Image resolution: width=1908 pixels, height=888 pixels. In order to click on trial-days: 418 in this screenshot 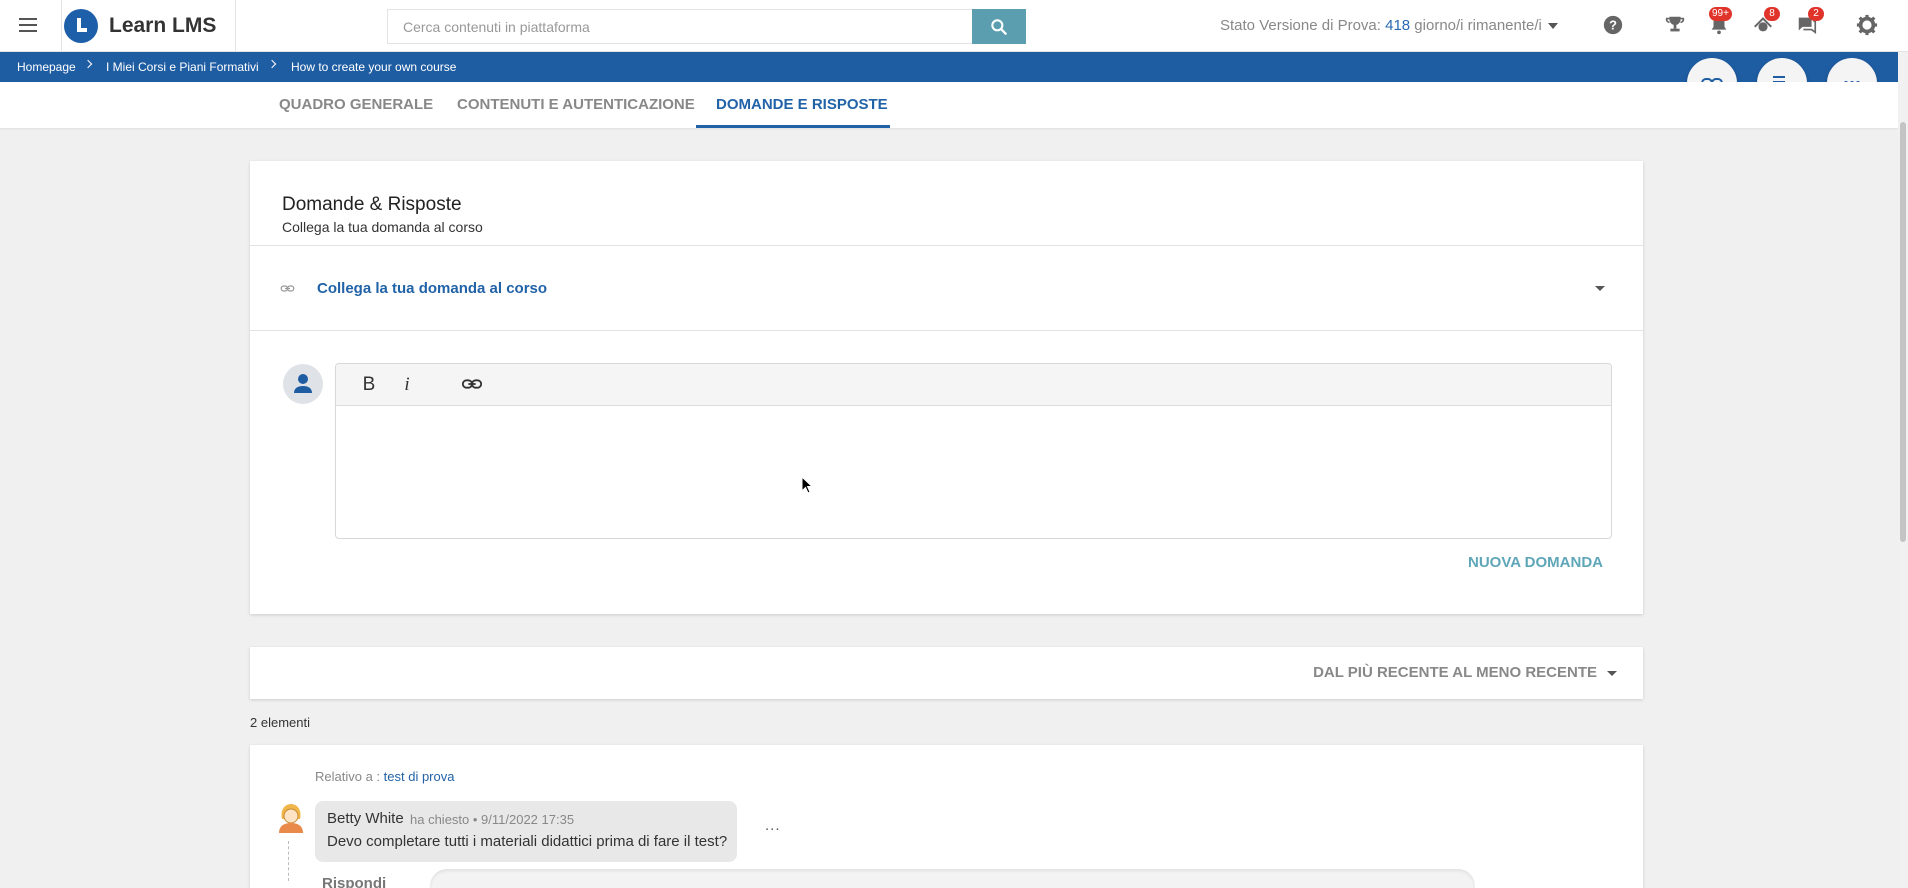, I will do `click(1398, 25)`.